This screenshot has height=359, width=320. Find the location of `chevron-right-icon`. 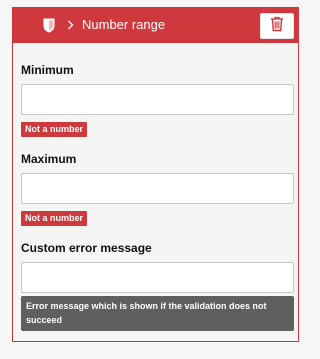

chevron-right-icon is located at coordinates (71, 27).